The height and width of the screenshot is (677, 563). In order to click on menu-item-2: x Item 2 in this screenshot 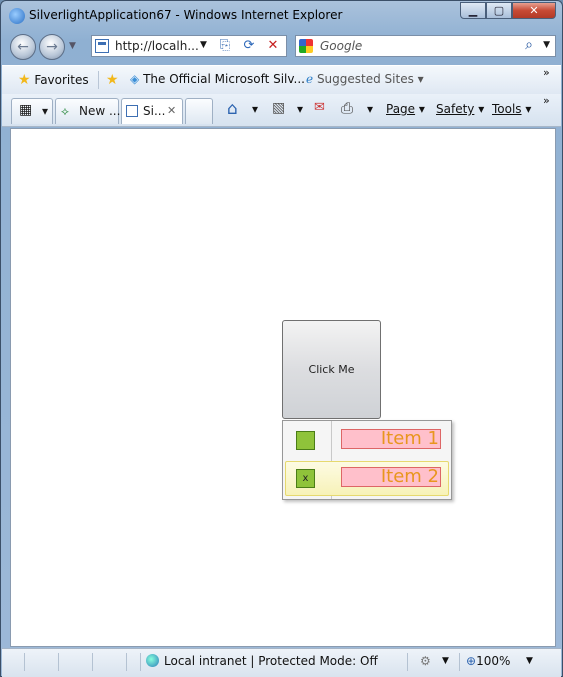, I will do `click(367, 478)`.